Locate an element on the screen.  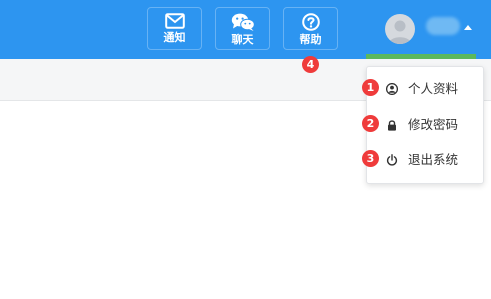
chat-button: 聊天 is located at coordinates (242, 28).